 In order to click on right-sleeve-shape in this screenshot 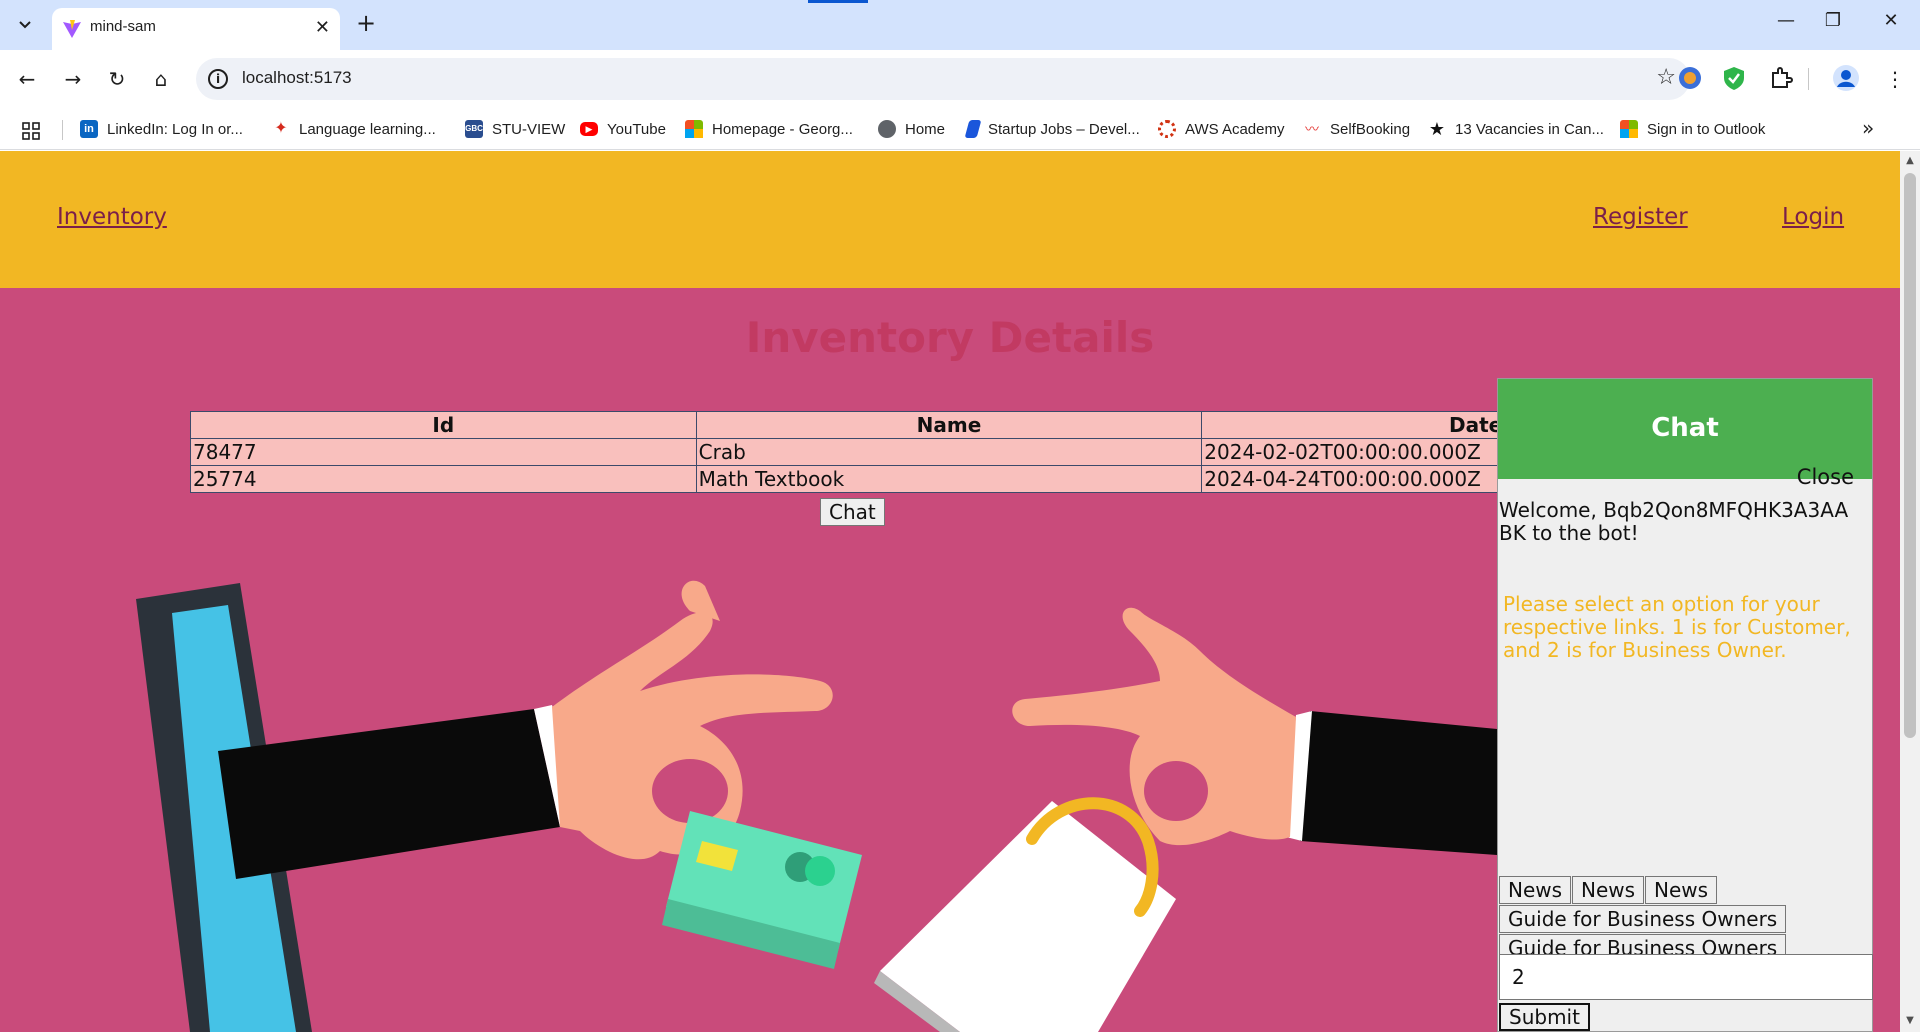, I will do `click(1398, 783)`.